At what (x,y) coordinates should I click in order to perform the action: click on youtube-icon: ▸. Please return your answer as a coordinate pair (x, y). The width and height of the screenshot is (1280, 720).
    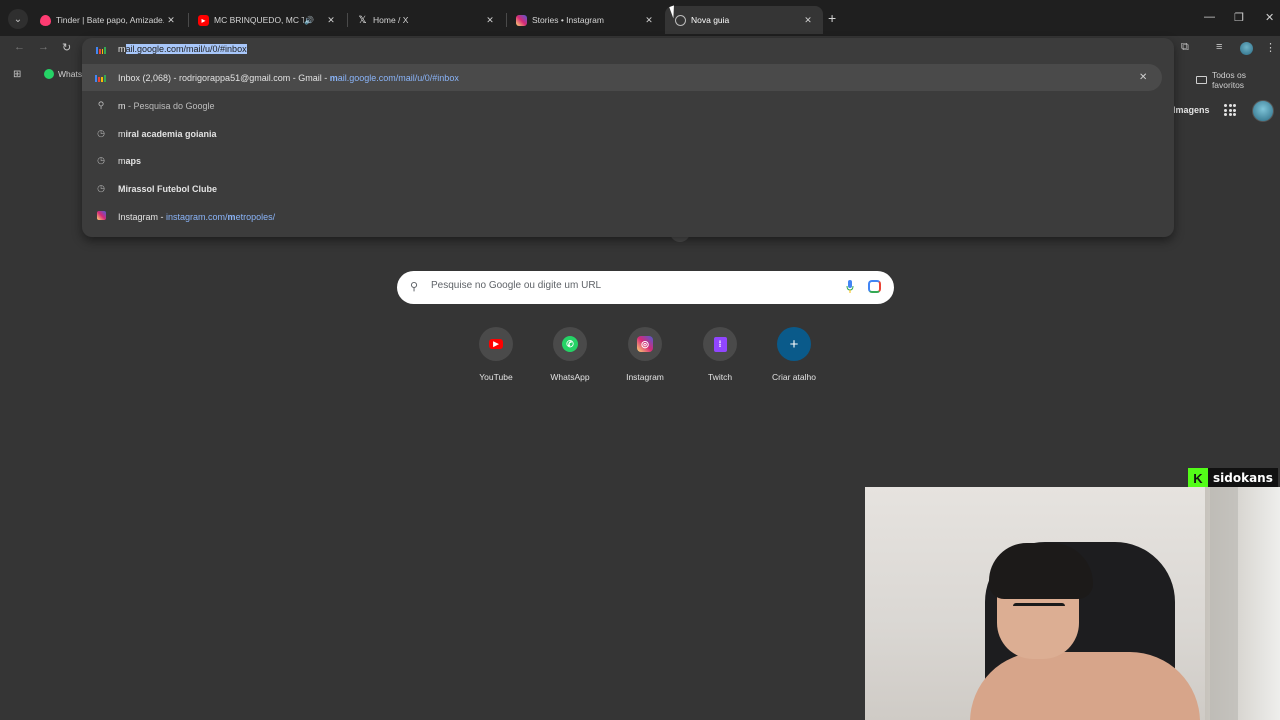
    Looking at the image, I should click on (203, 20).